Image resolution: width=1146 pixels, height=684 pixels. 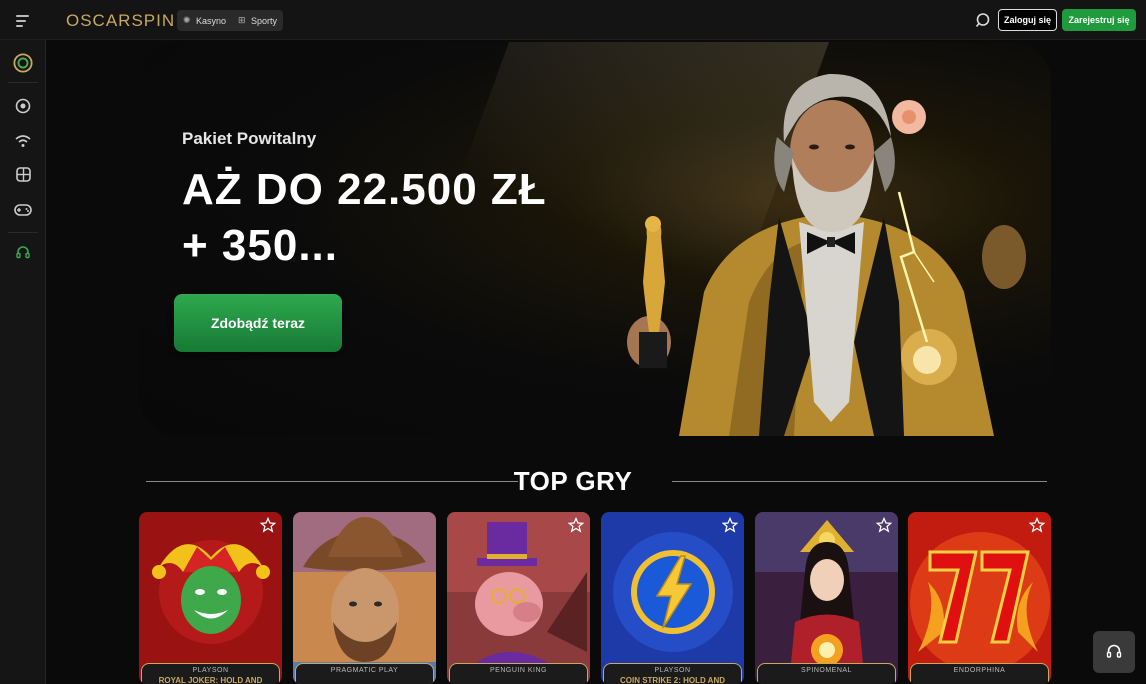 What do you see at coordinates (1099, 20) in the screenshot?
I see `register-button: Zarejestruj się` at bounding box center [1099, 20].